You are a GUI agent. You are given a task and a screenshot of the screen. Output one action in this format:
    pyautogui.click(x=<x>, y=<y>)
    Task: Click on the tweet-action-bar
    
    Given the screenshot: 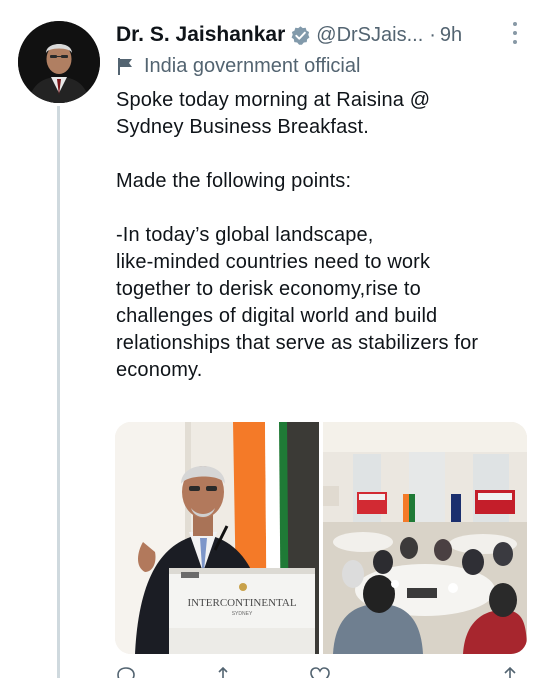 What is the action you would take?
    pyautogui.click(x=325, y=672)
    